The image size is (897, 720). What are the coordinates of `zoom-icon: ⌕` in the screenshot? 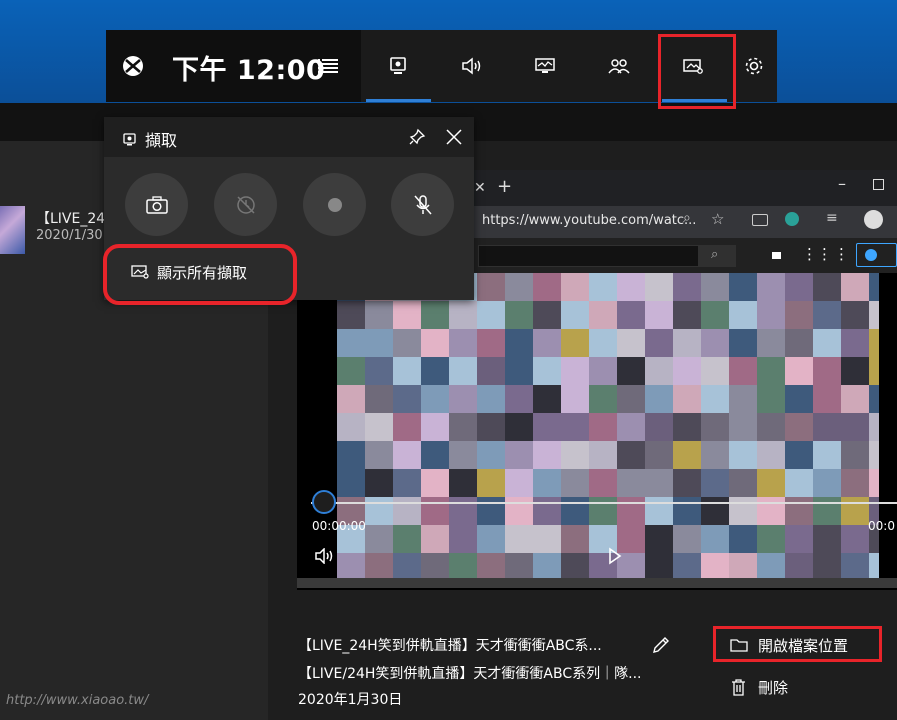 It's located at (687, 218).